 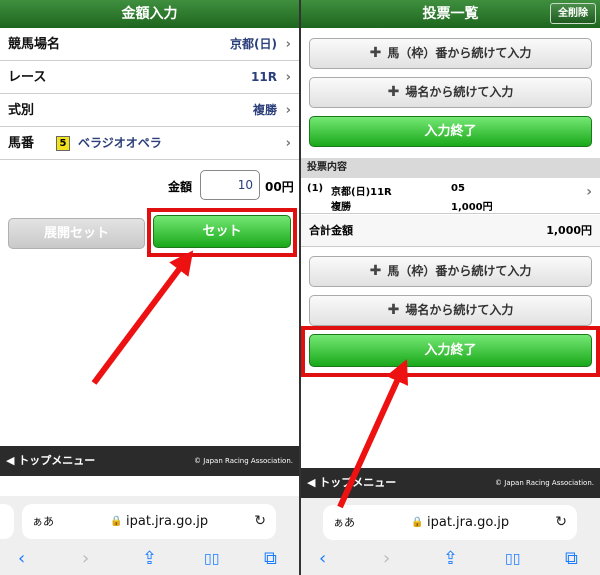 What do you see at coordinates (27, 77) in the screenshot?
I see `row-label: レース` at bounding box center [27, 77].